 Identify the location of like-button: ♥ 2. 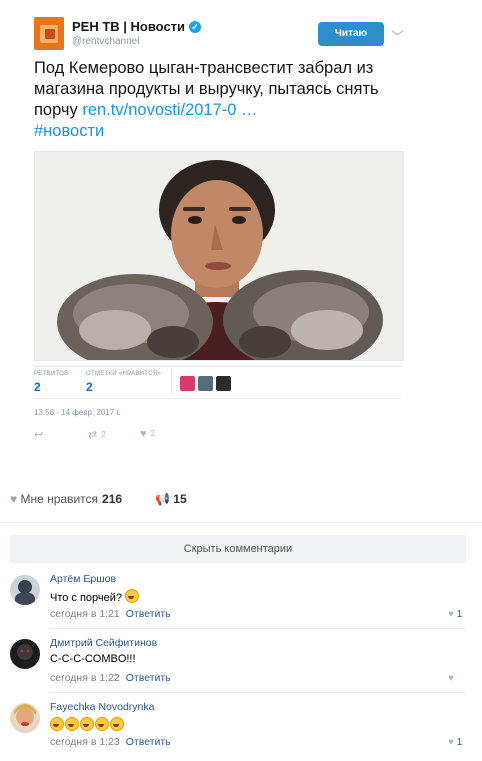
(147, 434).